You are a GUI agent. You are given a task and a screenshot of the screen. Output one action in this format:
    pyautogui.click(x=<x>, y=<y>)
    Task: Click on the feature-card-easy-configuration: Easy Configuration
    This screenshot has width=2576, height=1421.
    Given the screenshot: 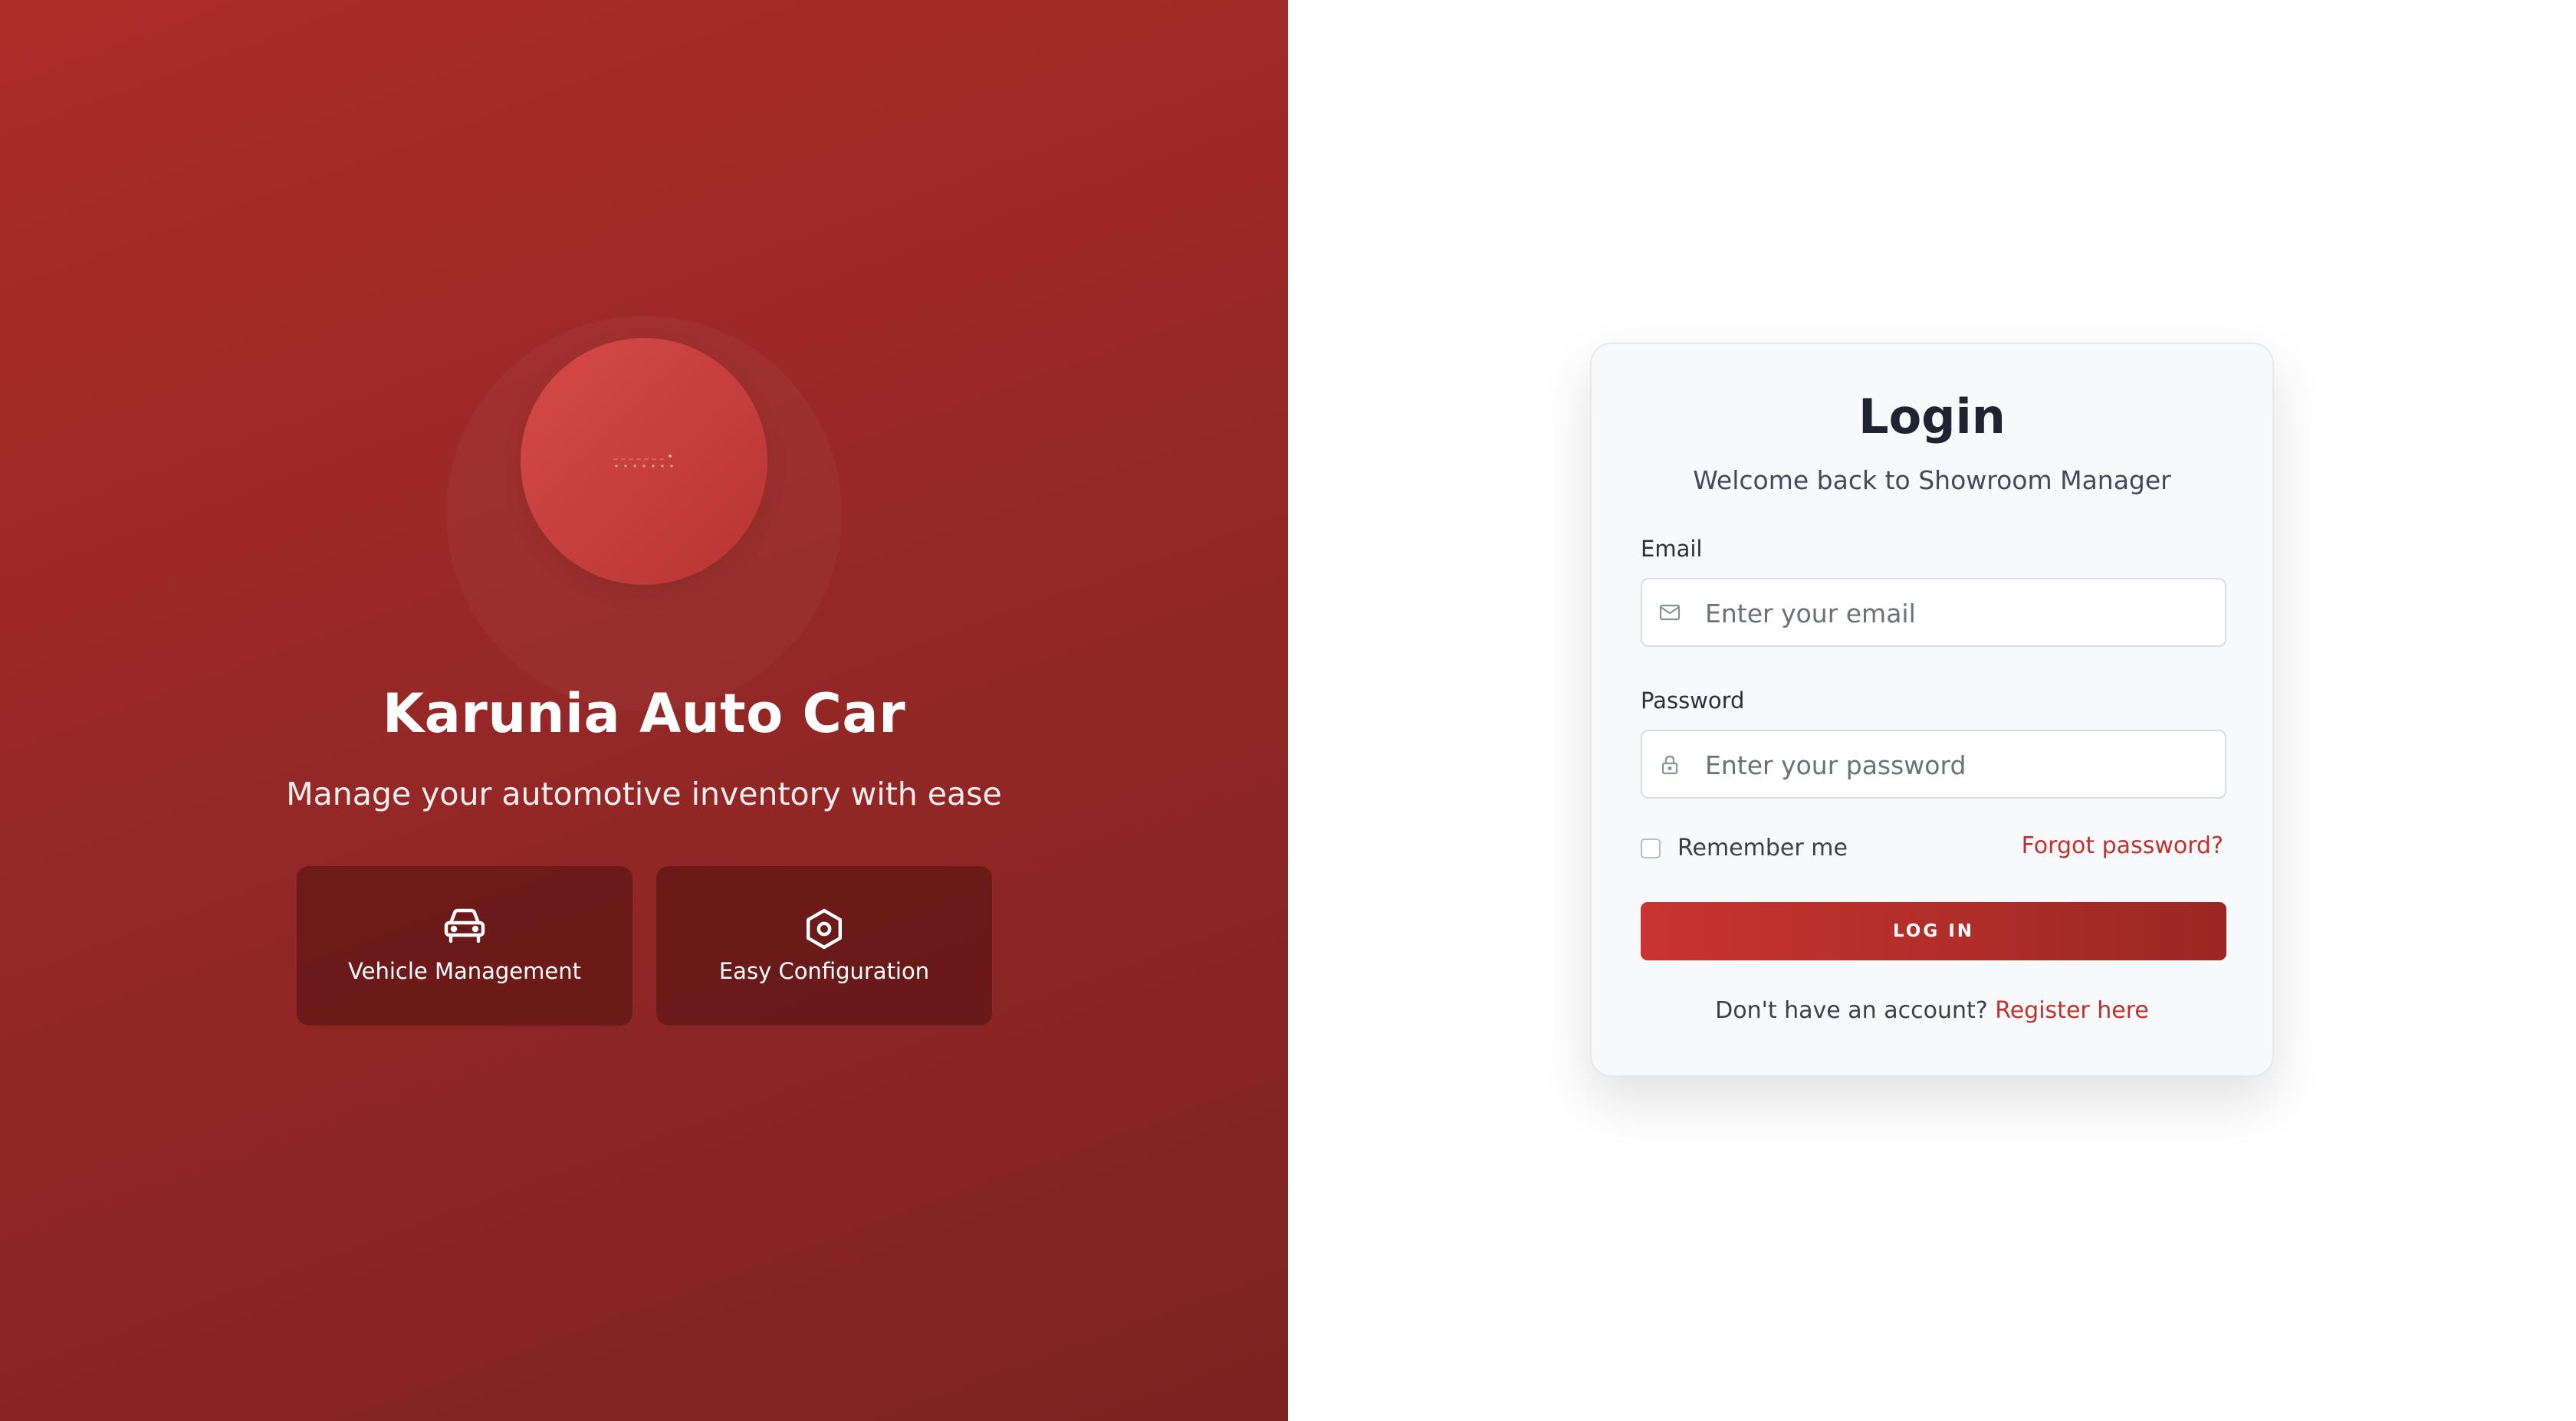 What is the action you would take?
    pyautogui.click(x=824, y=946)
    